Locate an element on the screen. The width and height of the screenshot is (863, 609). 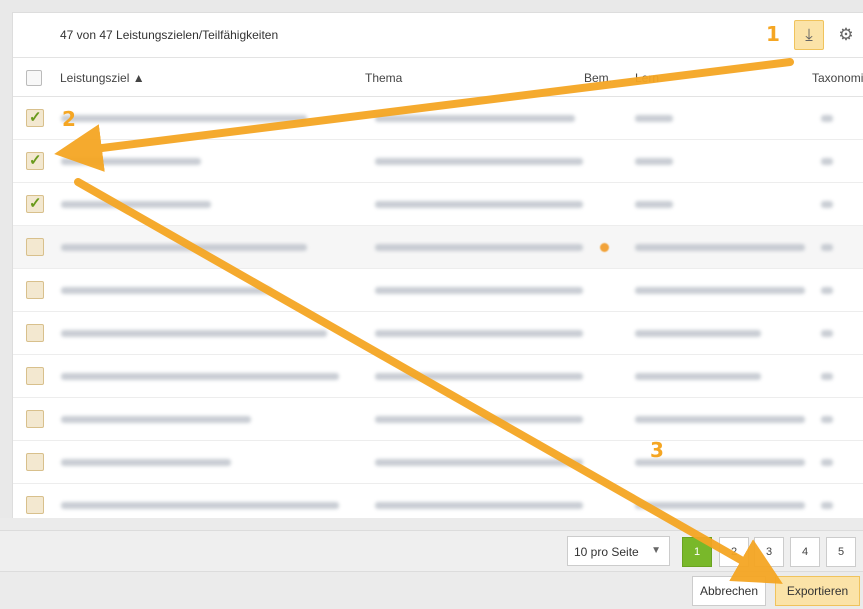
download-icon: ⤓ is located at coordinates (809, 34).